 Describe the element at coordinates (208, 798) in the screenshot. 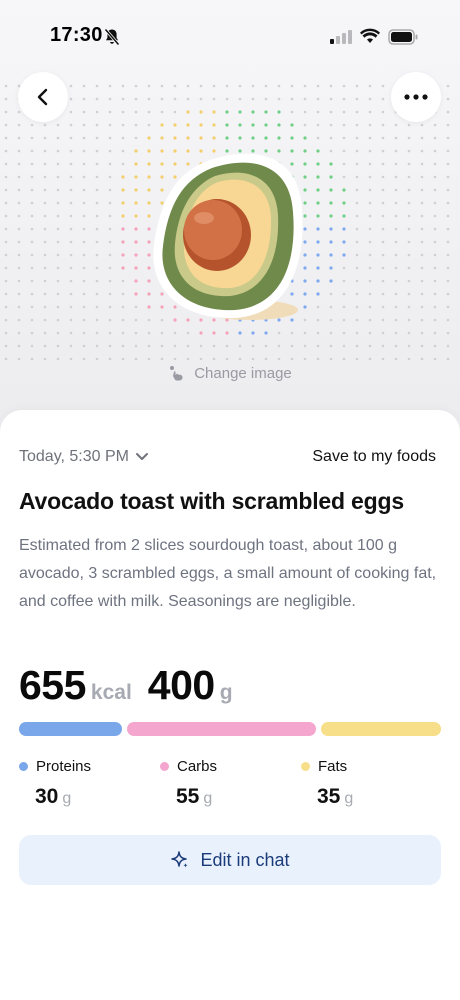

I see `carbs-unit: g` at that location.